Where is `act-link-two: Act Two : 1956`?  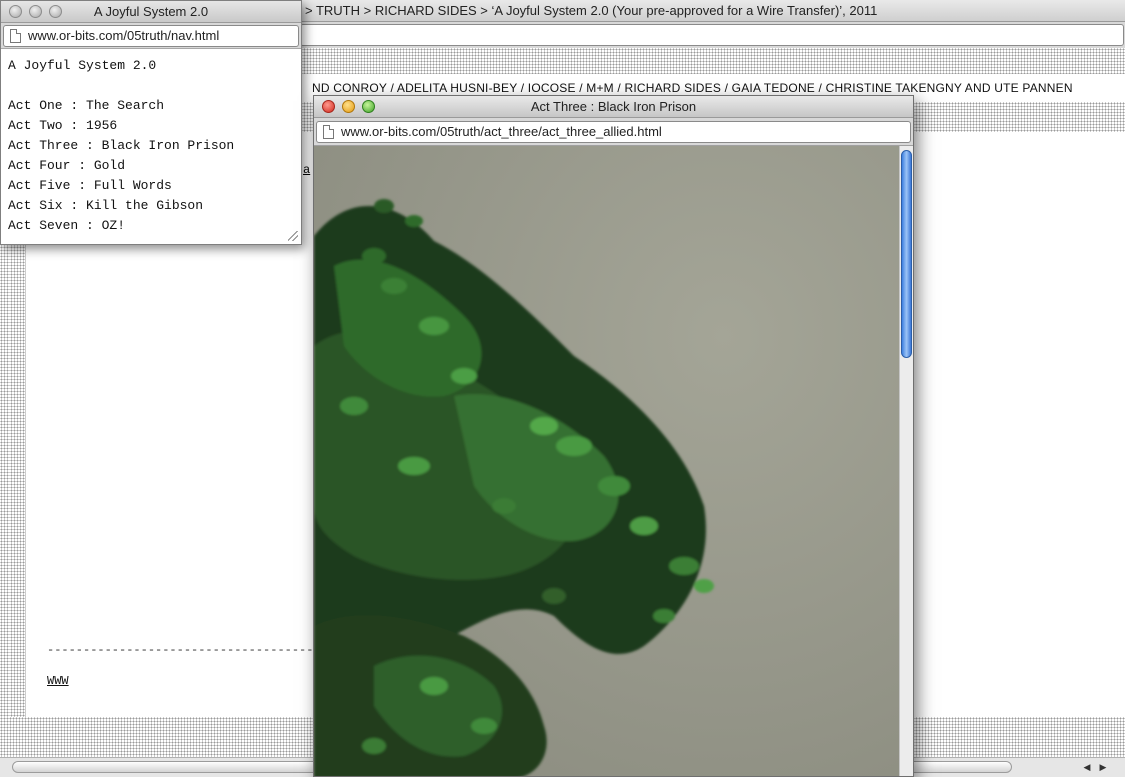 act-link-two: Act Two : 1956 is located at coordinates (121, 128).